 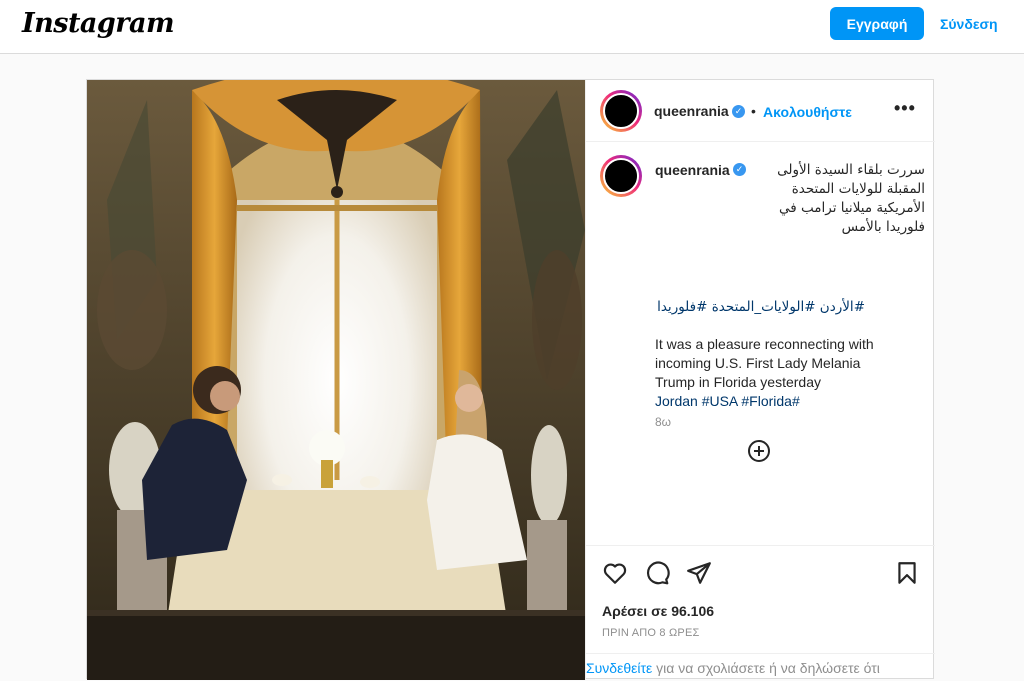 I want to click on post-timestamp: ΠΡΙΝ ΑΠΟ 8 ΩΡΕΣ, so click(x=651, y=633).